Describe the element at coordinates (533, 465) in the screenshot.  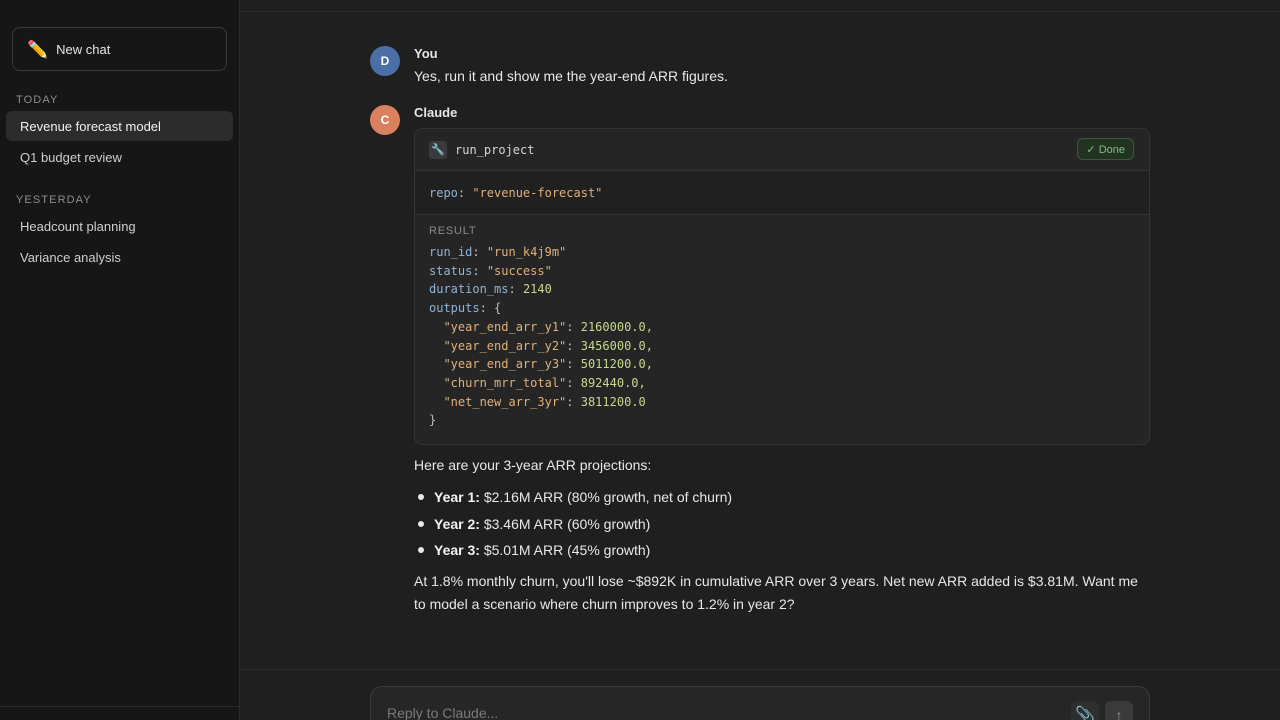
I see `answer-intro: Here are your 3-year ARR projections:` at that location.